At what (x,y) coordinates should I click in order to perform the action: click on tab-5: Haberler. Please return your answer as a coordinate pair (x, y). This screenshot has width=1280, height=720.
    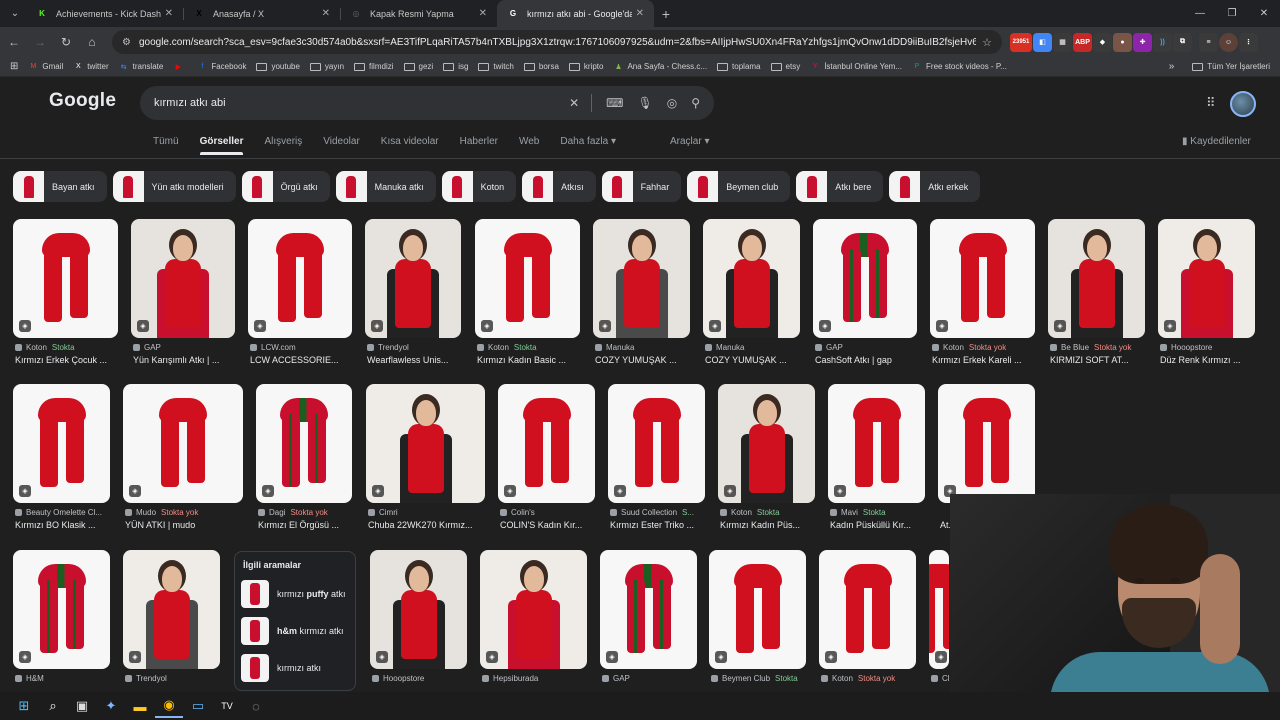
    Looking at the image, I should click on (479, 141).